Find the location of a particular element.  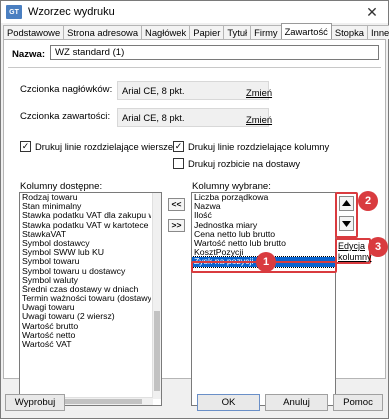

remove-all-button: >> is located at coordinates (176, 225).